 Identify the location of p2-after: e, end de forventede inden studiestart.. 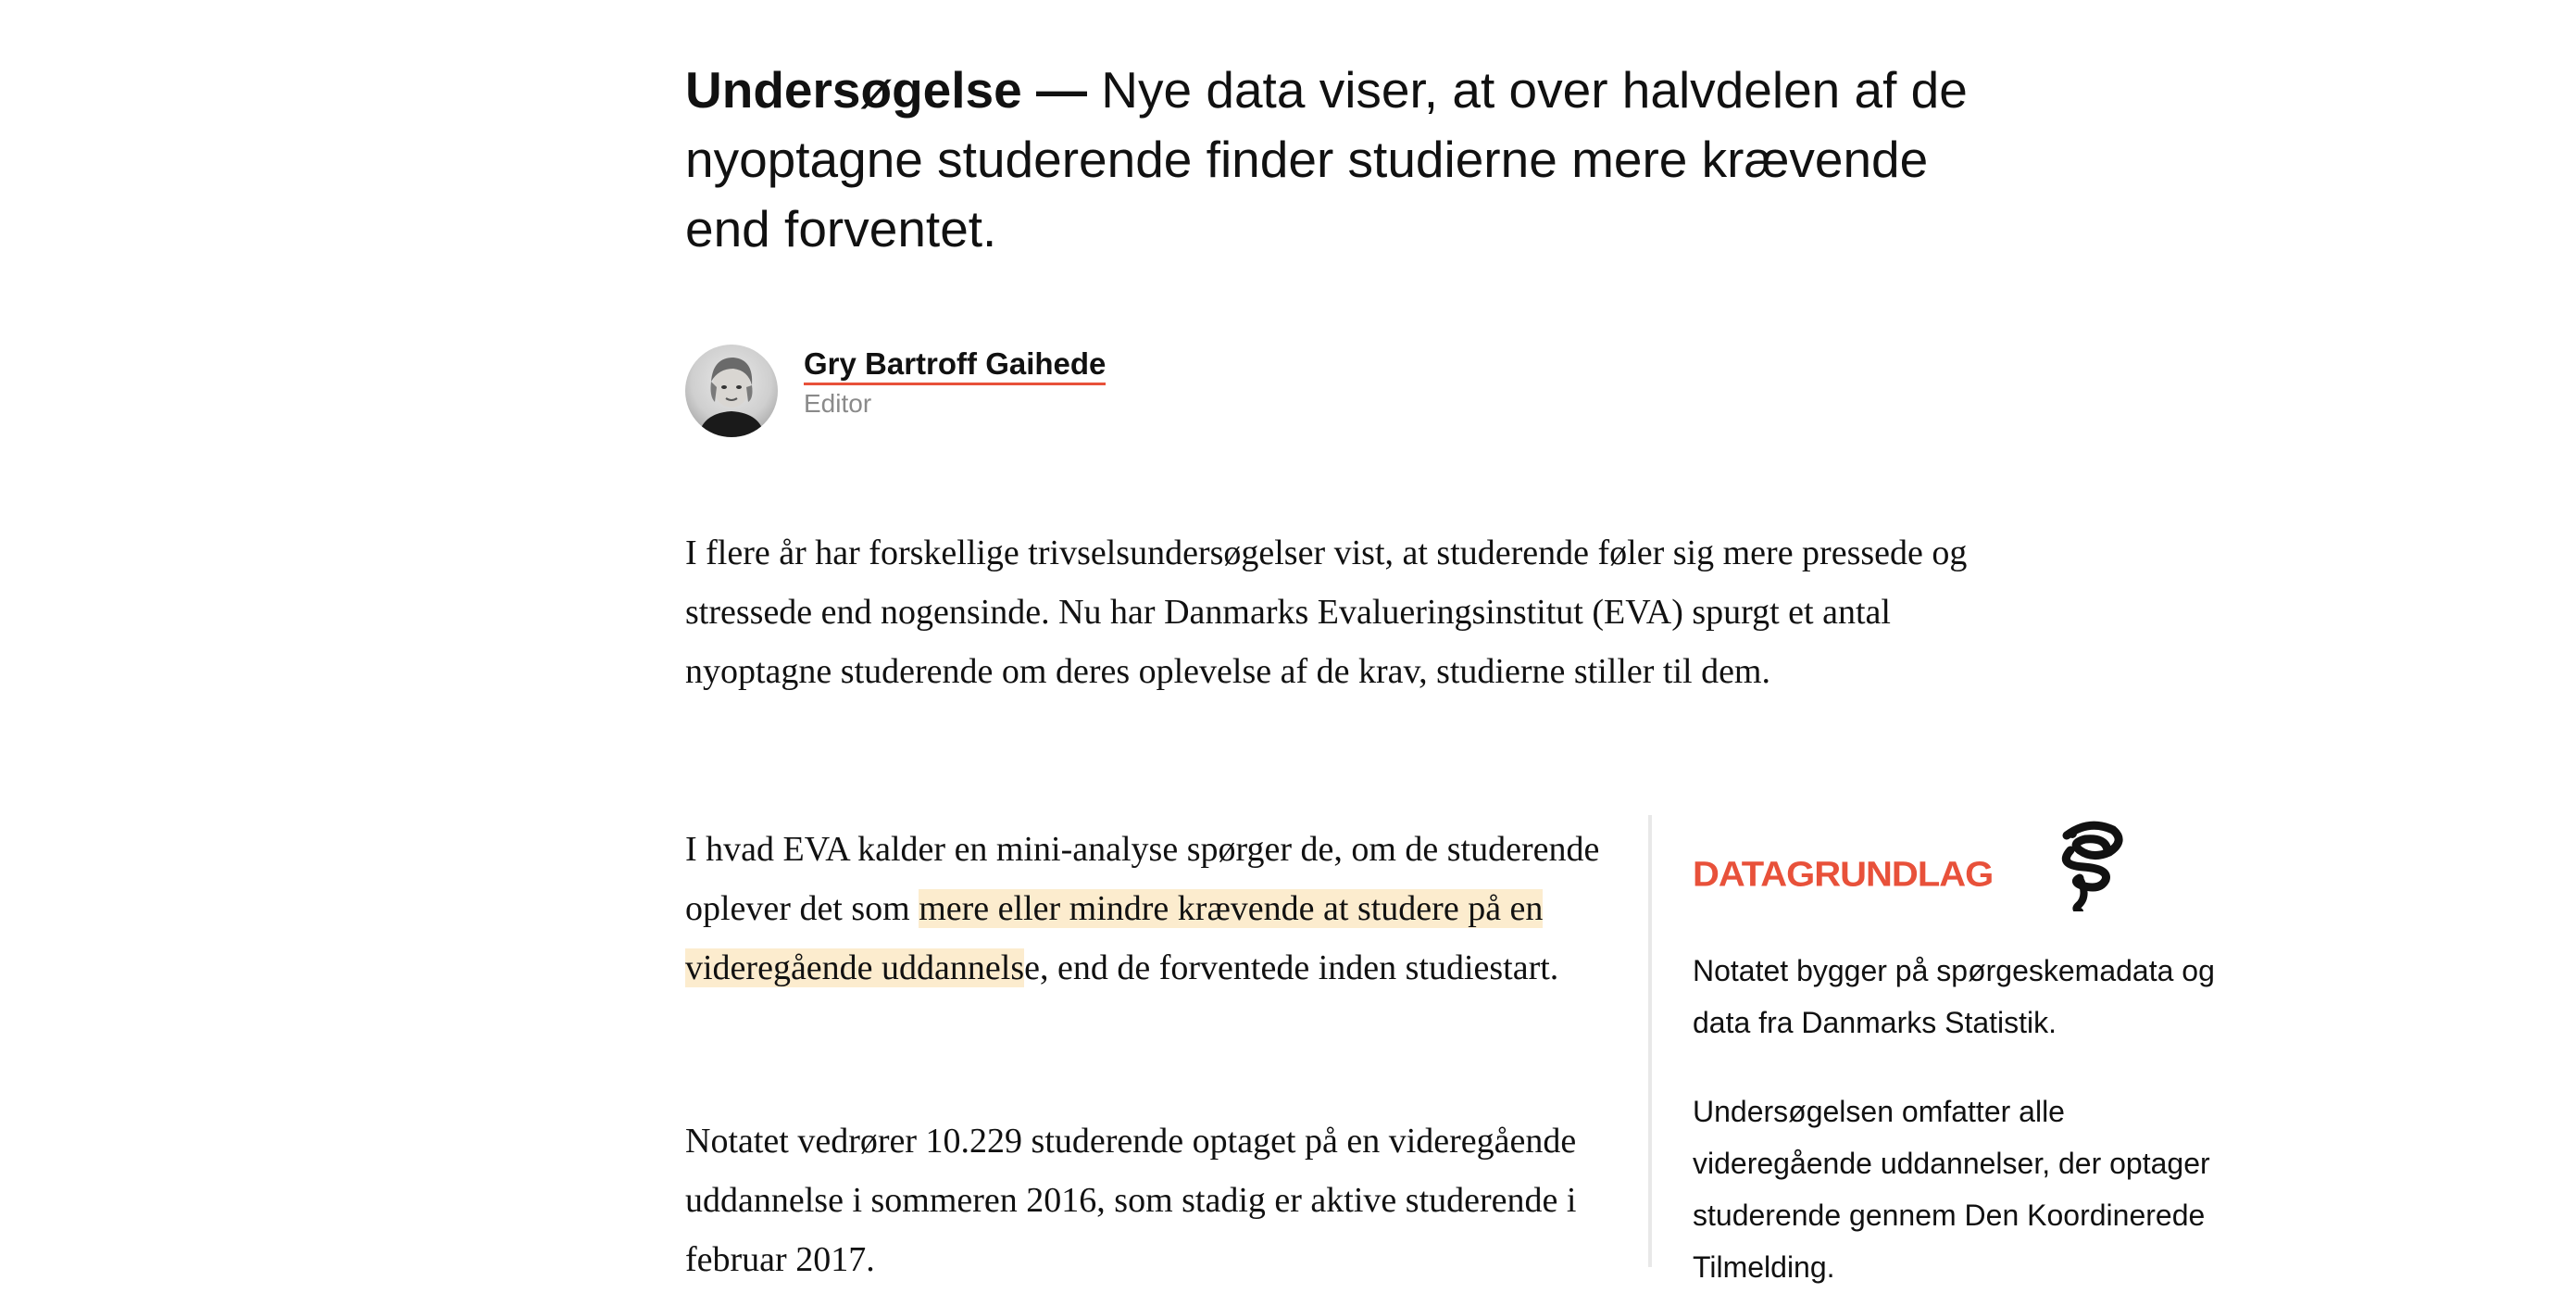
(1292, 967).